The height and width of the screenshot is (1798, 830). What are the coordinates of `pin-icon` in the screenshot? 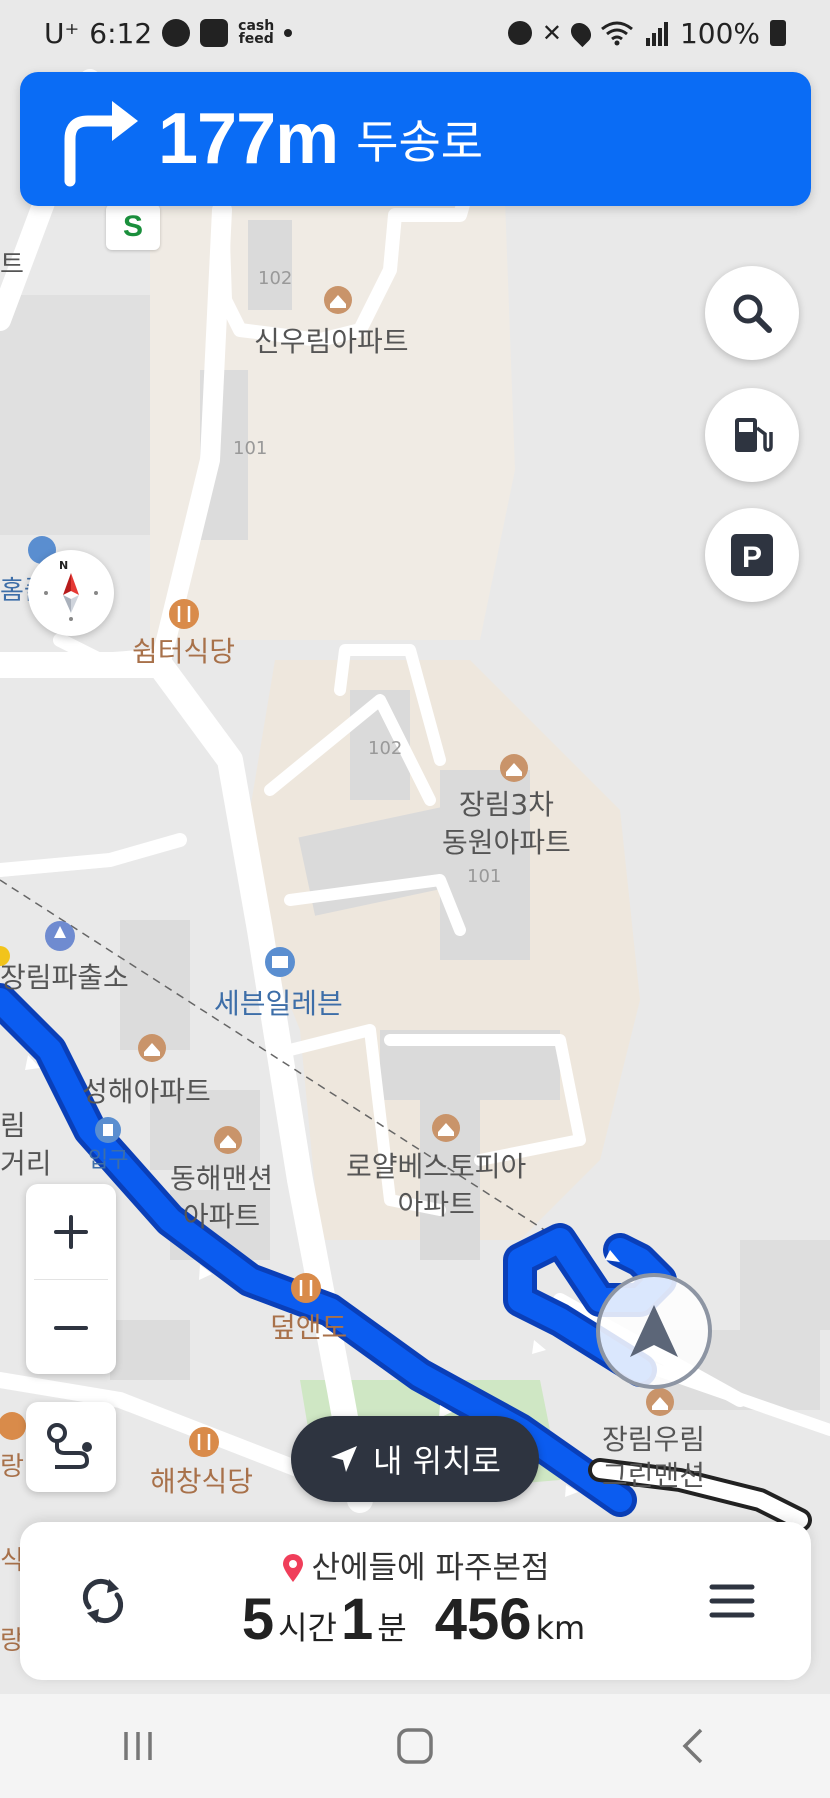 It's located at (293, 1568).